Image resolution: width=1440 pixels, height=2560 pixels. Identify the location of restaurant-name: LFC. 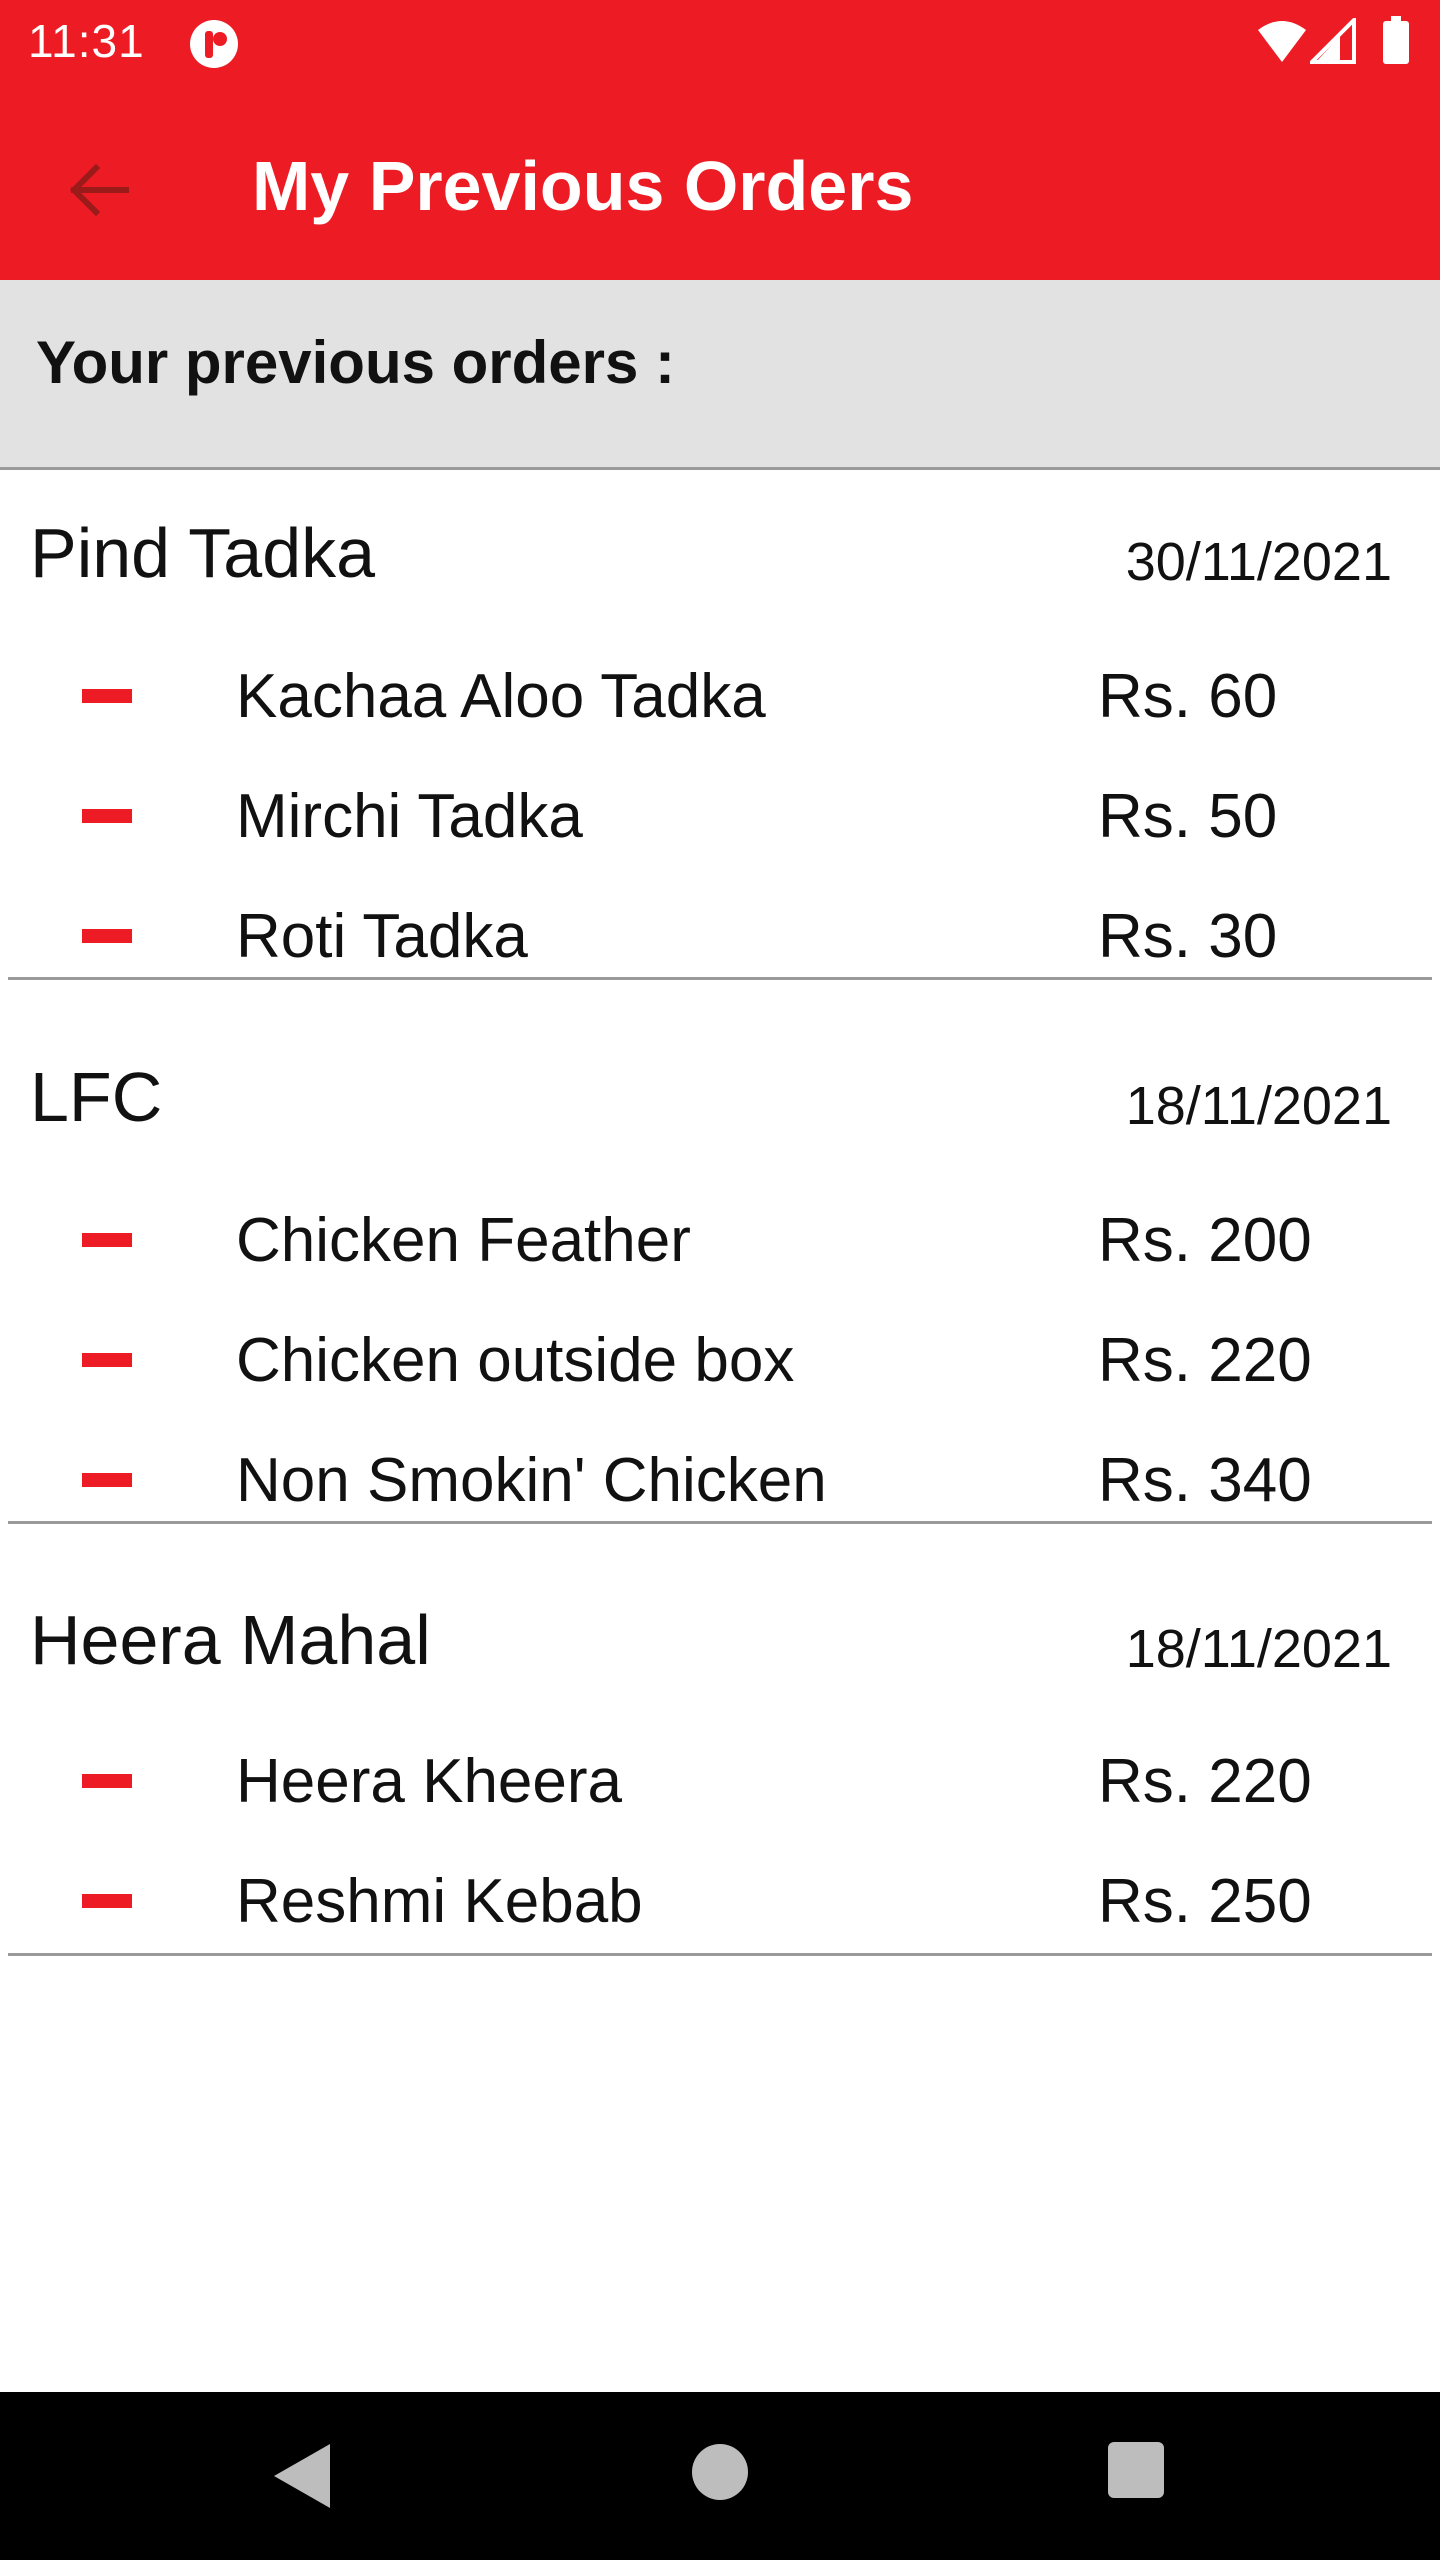
(96, 1097).